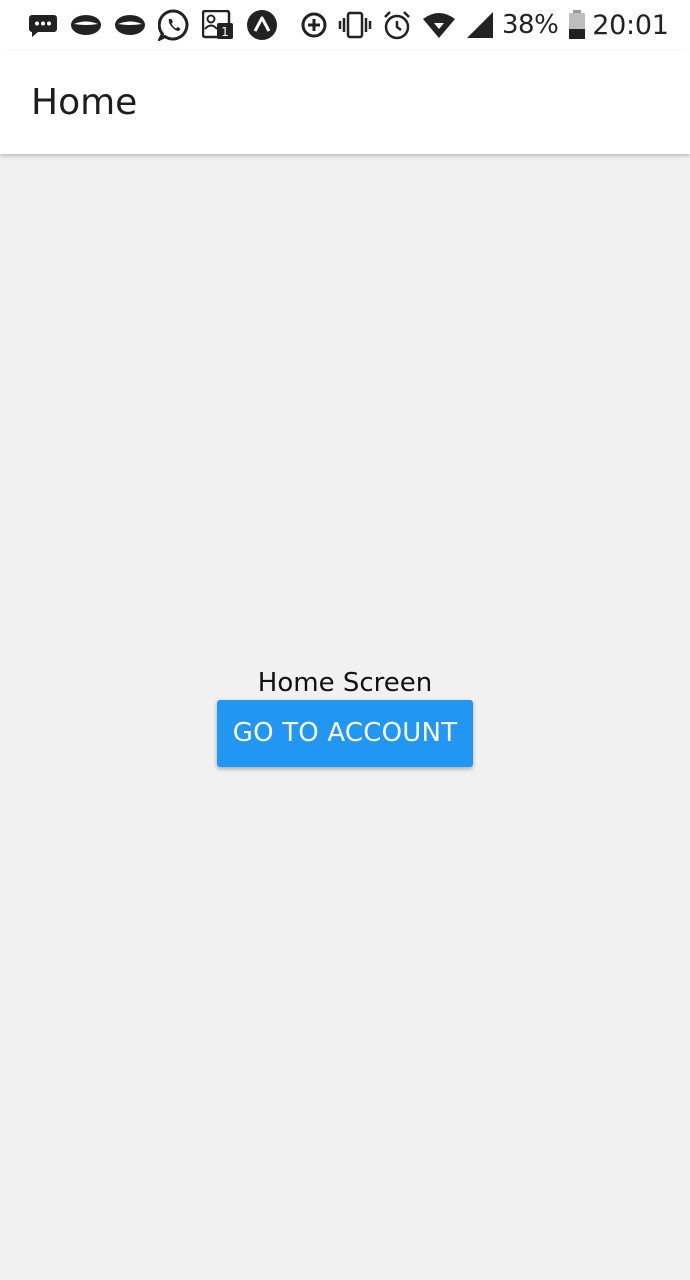 This screenshot has width=690, height=1280. What do you see at coordinates (218, 25) in the screenshot?
I see `contacts-badge-icon: 1` at bounding box center [218, 25].